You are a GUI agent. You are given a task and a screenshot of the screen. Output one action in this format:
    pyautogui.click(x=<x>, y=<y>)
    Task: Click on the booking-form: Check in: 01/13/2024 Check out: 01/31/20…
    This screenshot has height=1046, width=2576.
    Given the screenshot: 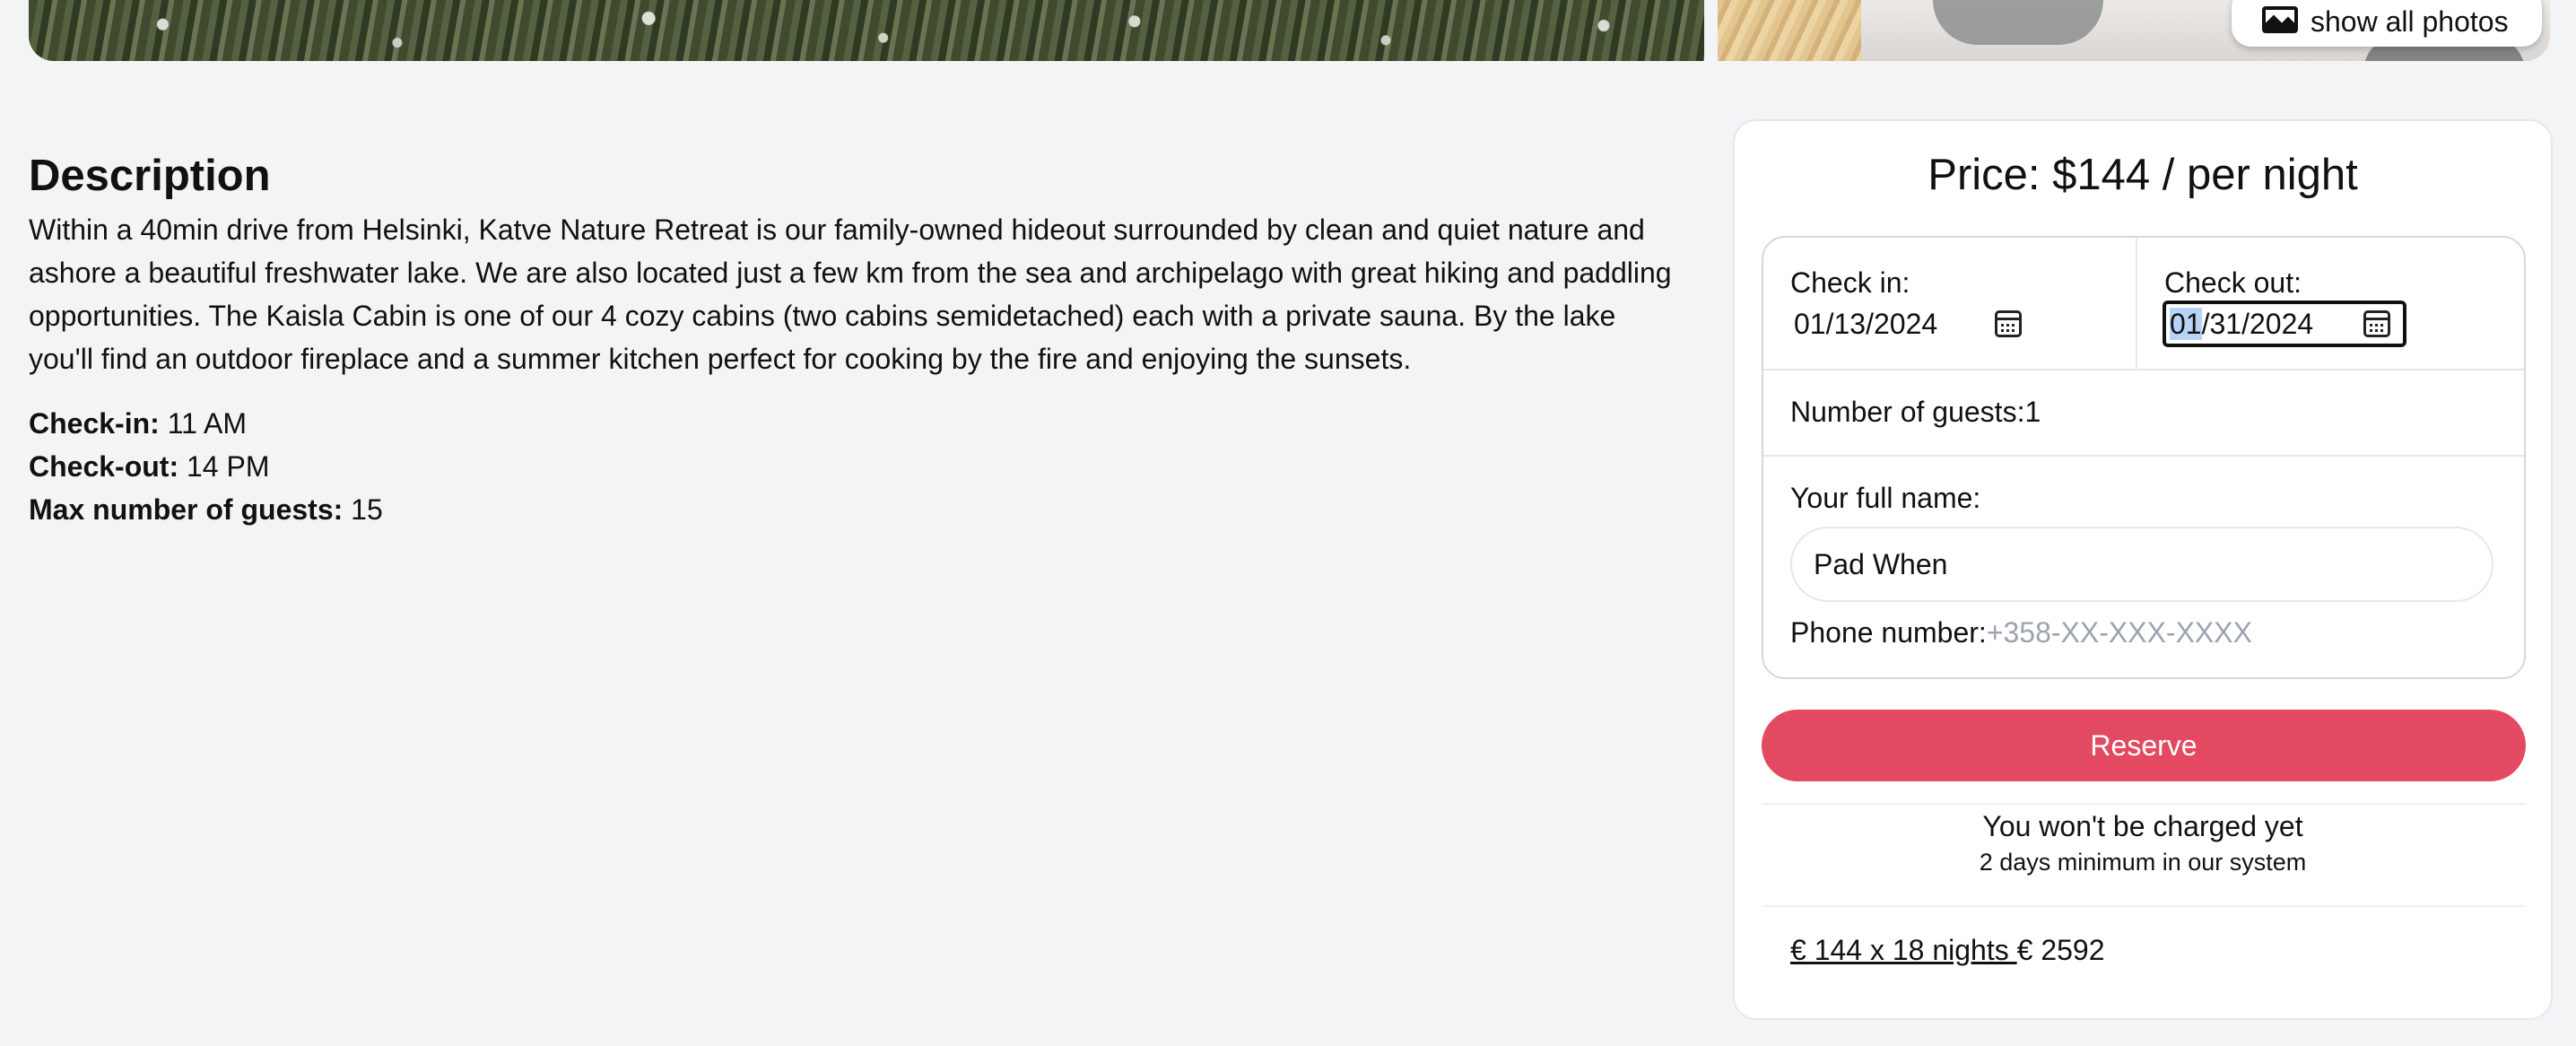 What is the action you would take?
    pyautogui.click(x=2144, y=458)
    